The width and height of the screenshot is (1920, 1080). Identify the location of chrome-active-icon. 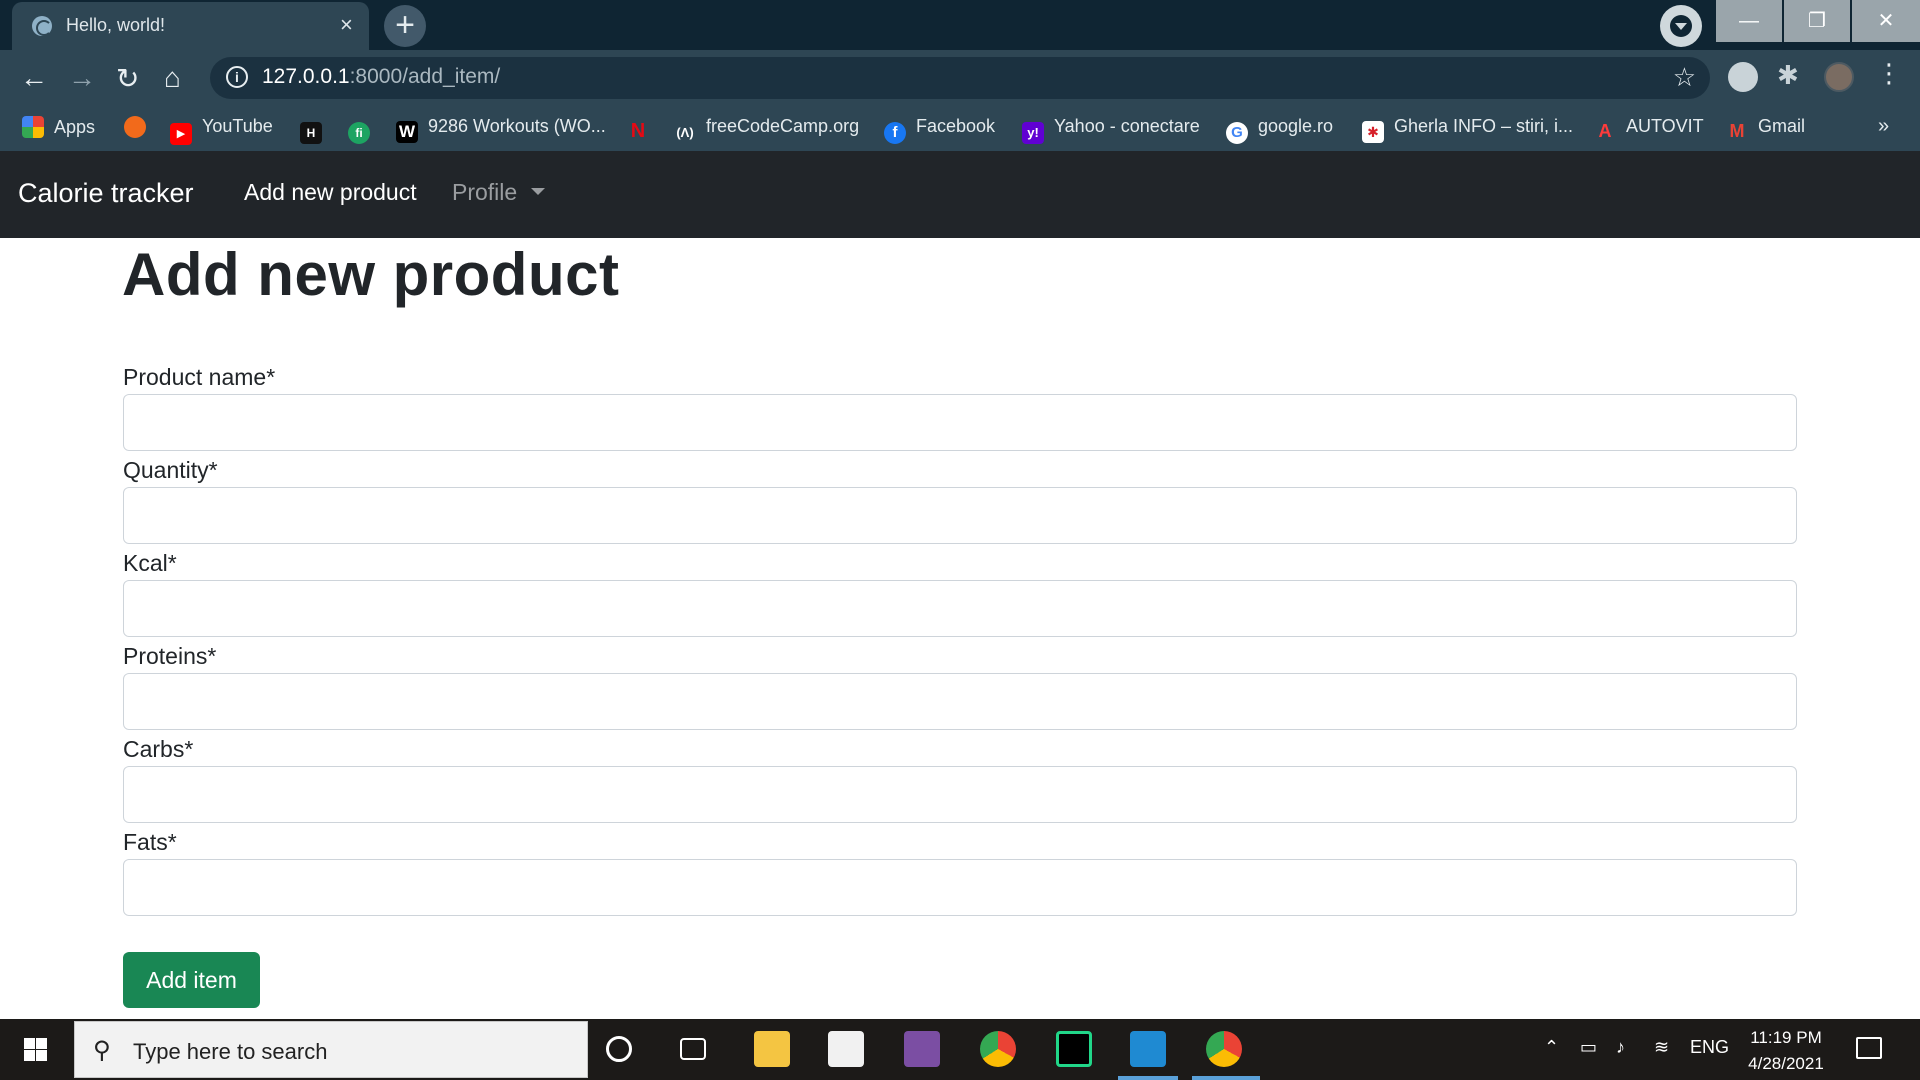
(1224, 1049).